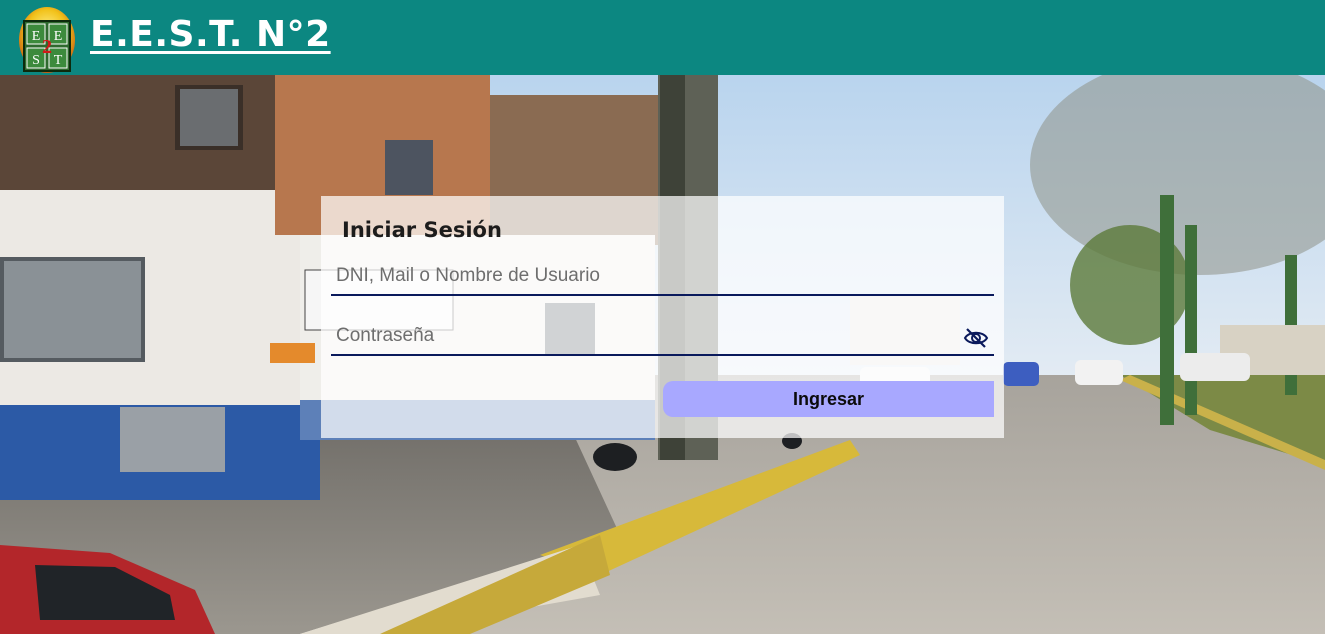 This screenshot has height=634, width=1325. I want to click on logo-letter-1: E, so click(36, 36).